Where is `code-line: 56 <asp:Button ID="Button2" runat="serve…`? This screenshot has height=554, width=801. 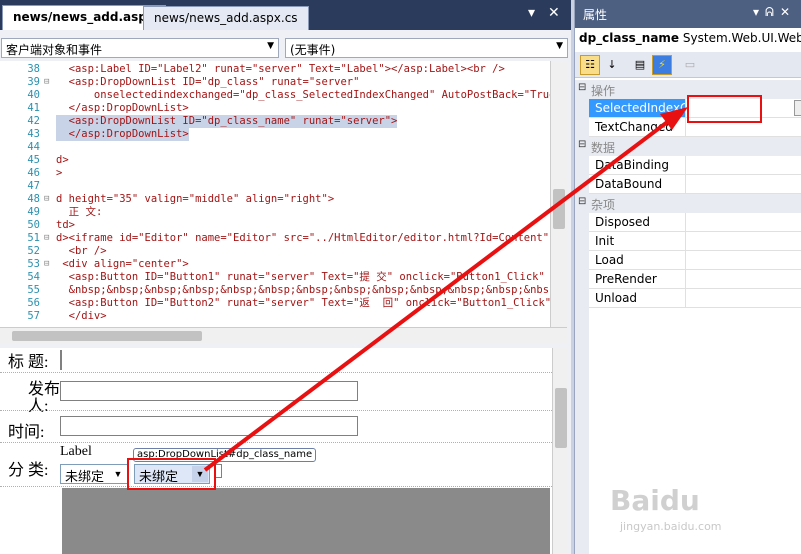
code-line: 56 <asp:Button ID="Button2" runat="serve… is located at coordinates (275, 303).